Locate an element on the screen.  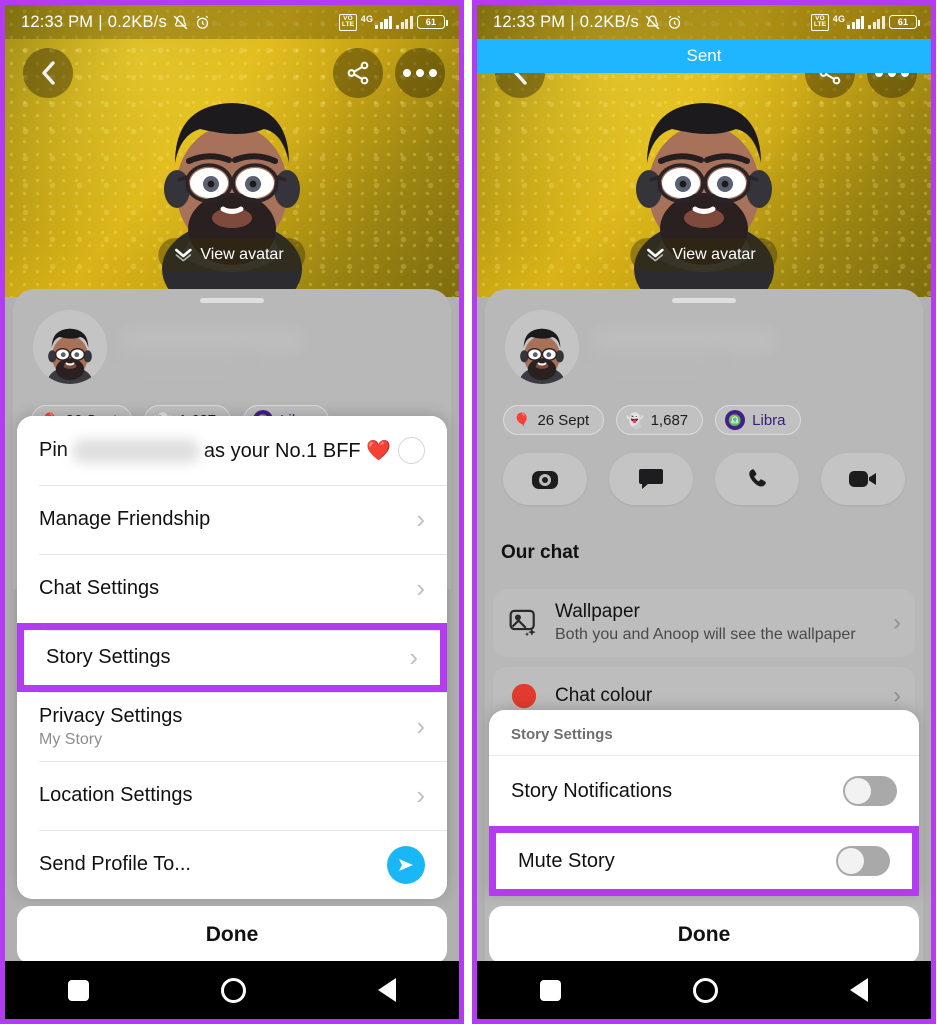
status-time: 12:33 PM is located at coordinates (57, 21).